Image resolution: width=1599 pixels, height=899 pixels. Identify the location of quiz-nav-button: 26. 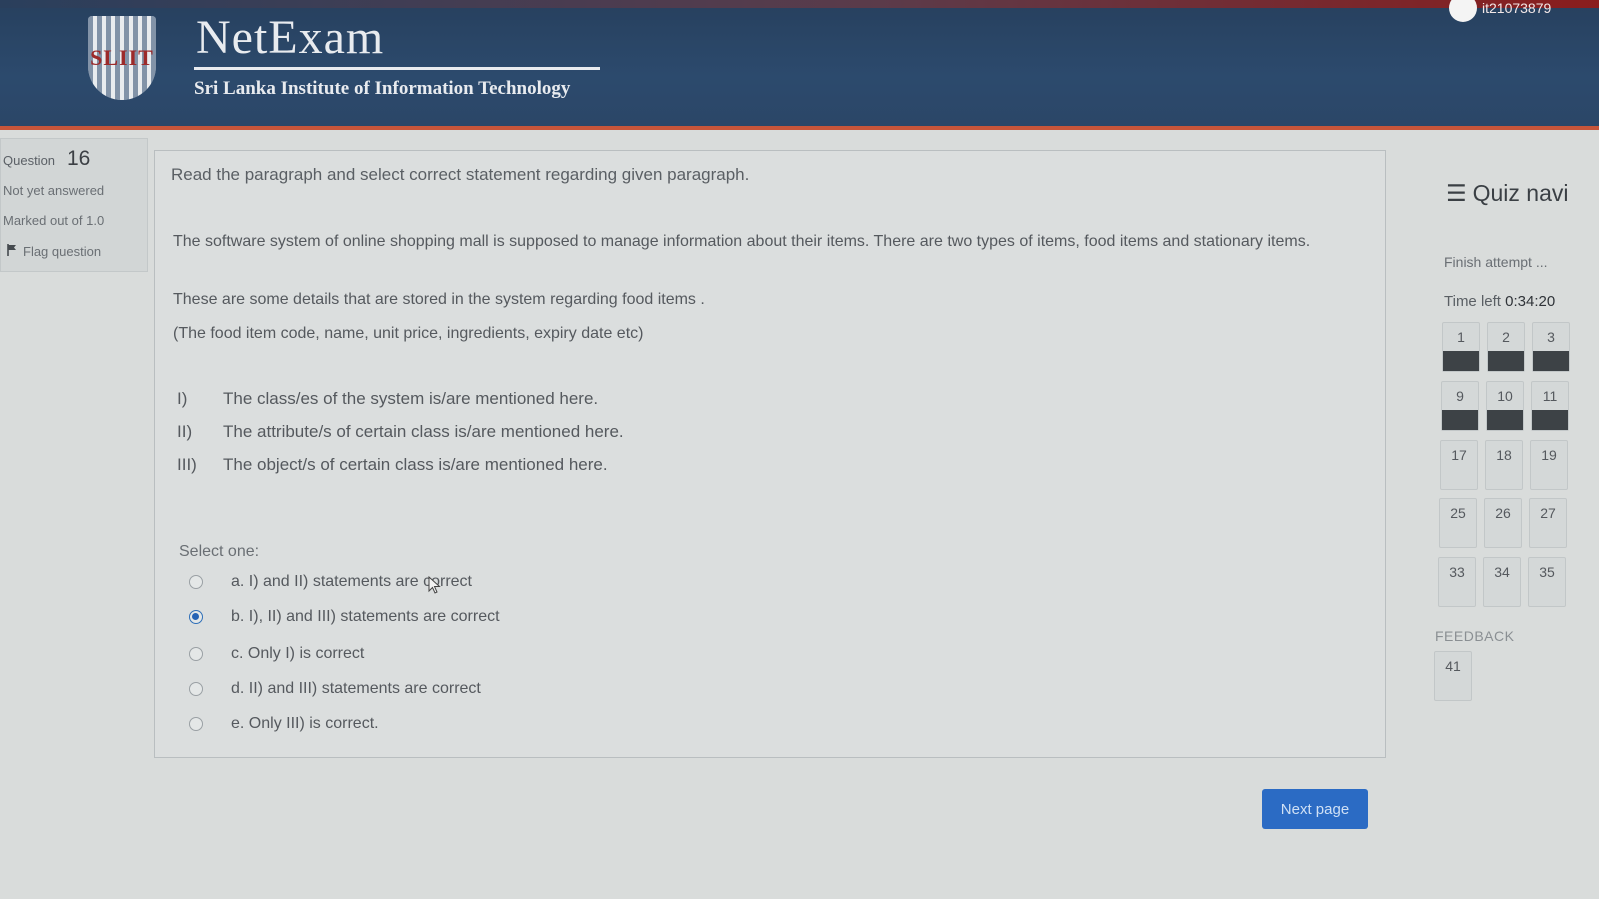
(1503, 523).